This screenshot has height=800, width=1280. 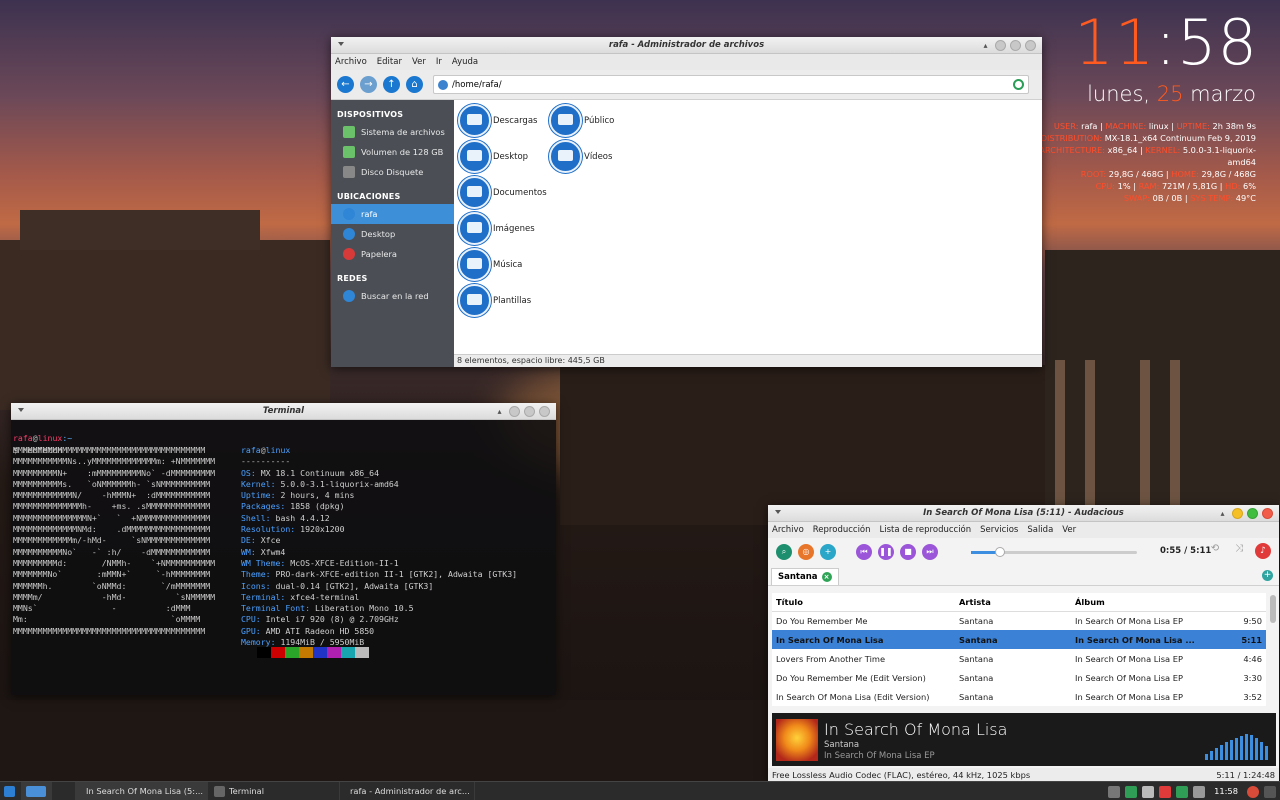 What do you see at coordinates (731, 84) in the screenshot?
I see `location-bar: /home/rafa/` at bounding box center [731, 84].